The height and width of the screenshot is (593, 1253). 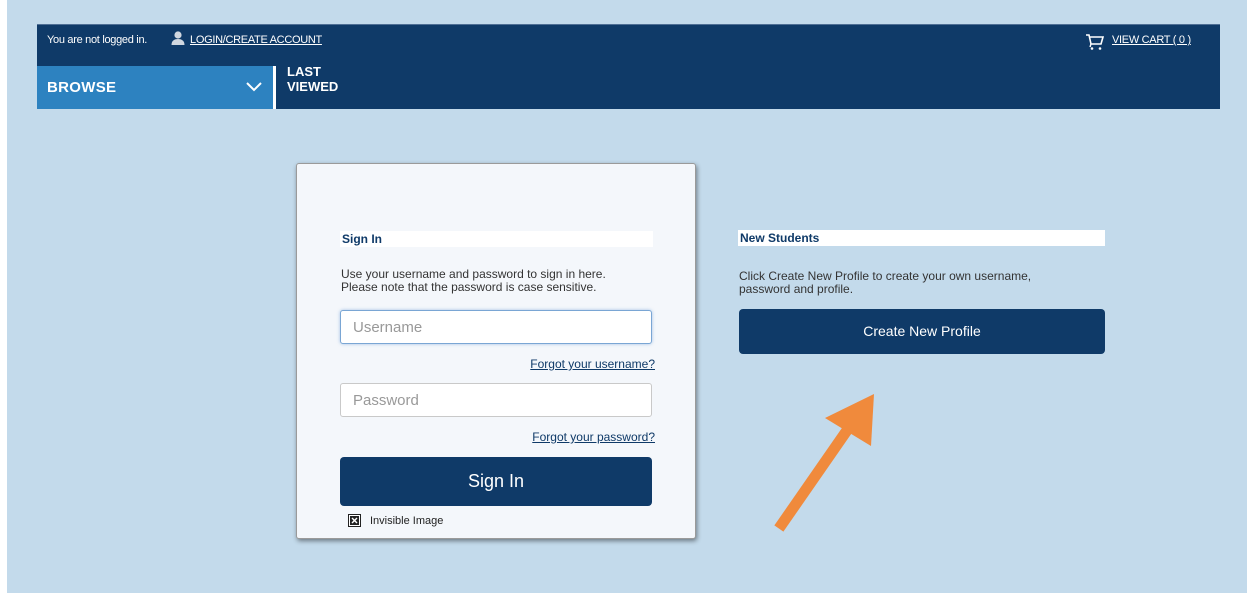 I want to click on chevron-down-icon, so click(x=254, y=87).